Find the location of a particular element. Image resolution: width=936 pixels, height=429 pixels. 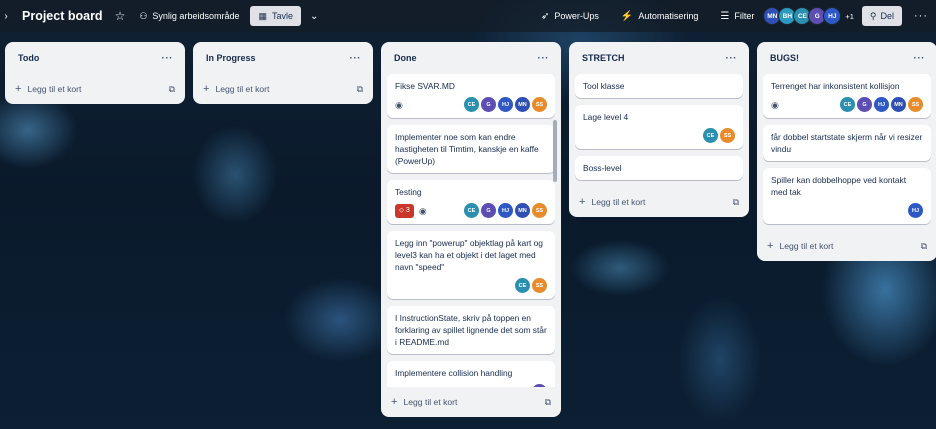

list-header: BUGS! ··· is located at coordinates (846, 58).